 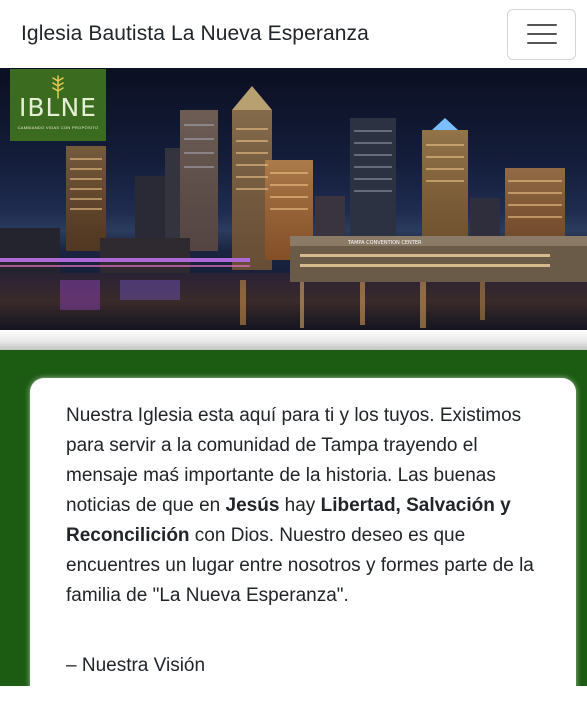 I want to click on vision-bold-jesus: Jesús, so click(x=252, y=505).